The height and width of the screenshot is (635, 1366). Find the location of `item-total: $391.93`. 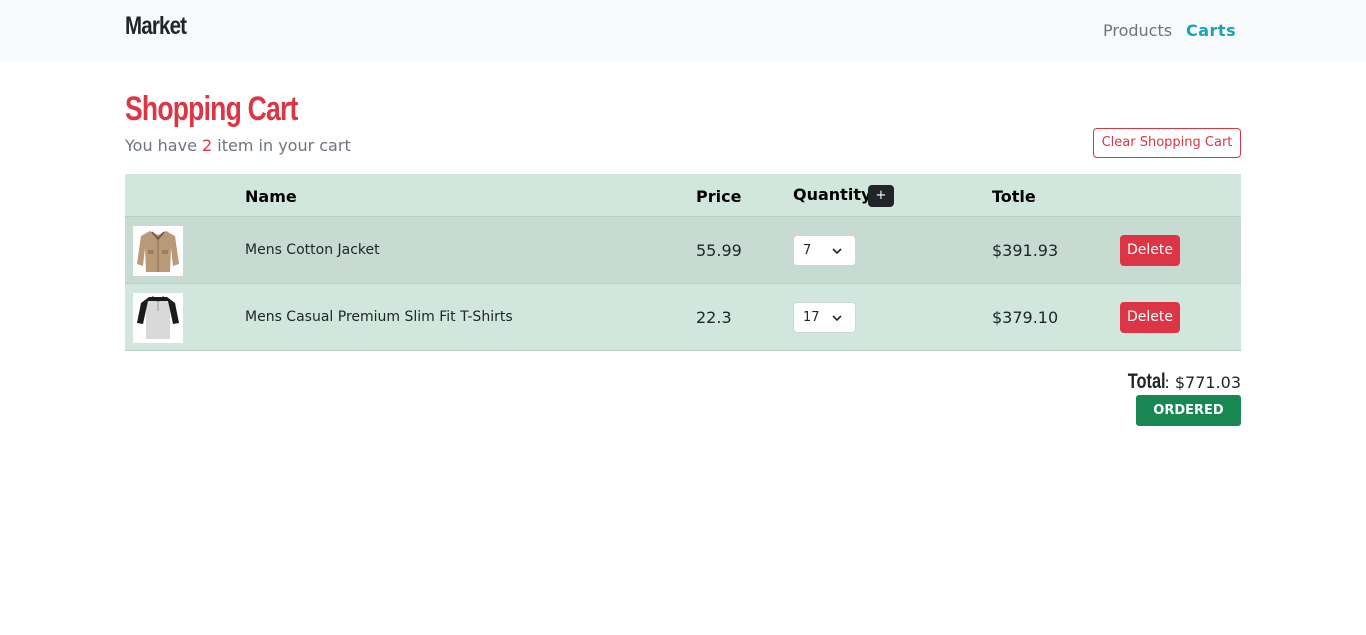

item-total: $391.93 is located at coordinates (1025, 250).